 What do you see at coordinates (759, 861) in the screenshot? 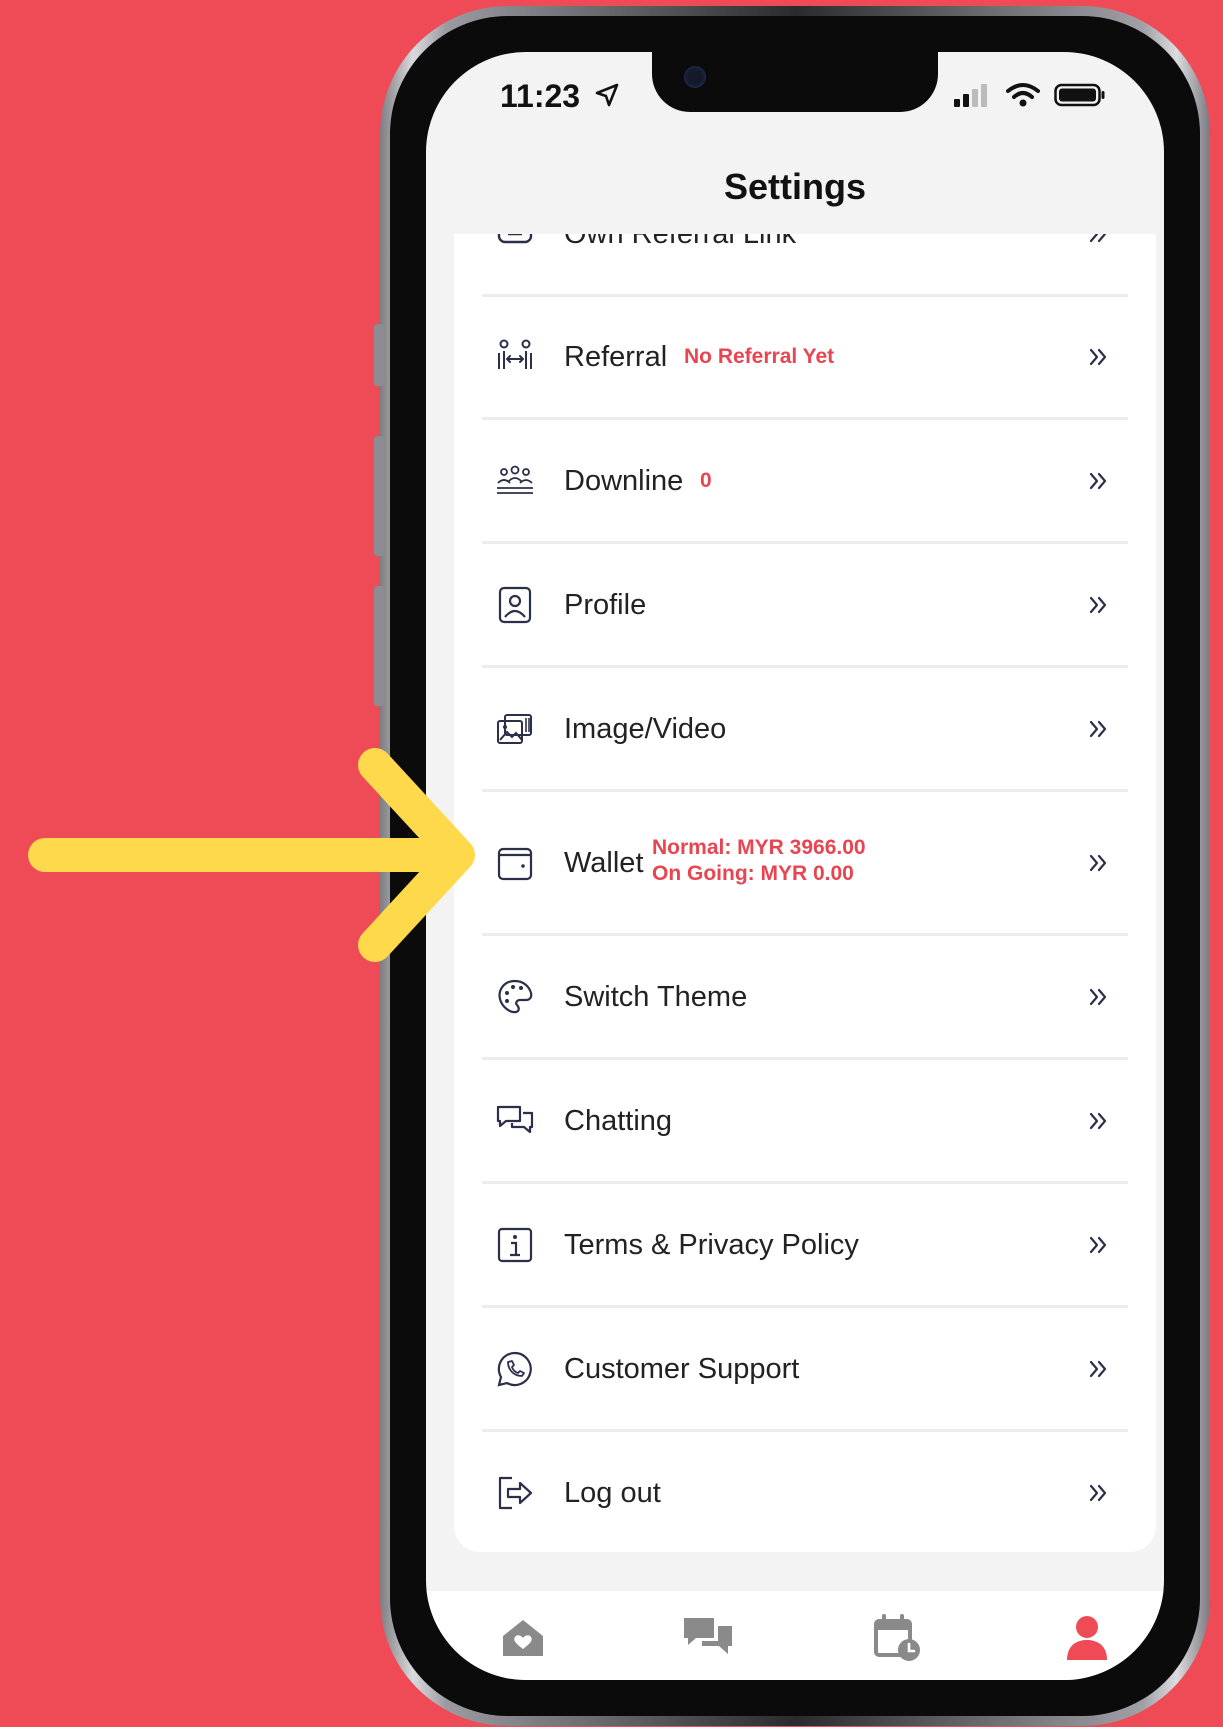
I see `wallet-balance-badge: Normal: MYR 3966.00 On Going: MYR 0.00` at bounding box center [759, 861].